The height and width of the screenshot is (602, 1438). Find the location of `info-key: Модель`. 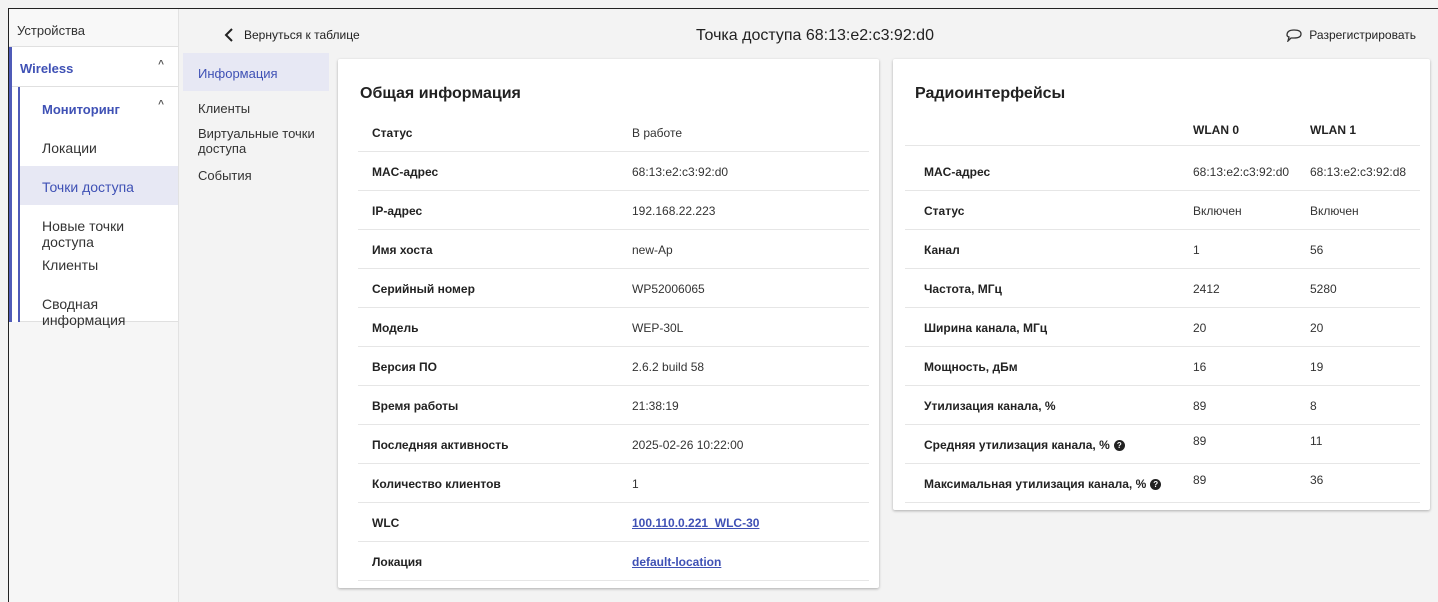

info-key: Модель is located at coordinates (395, 328).